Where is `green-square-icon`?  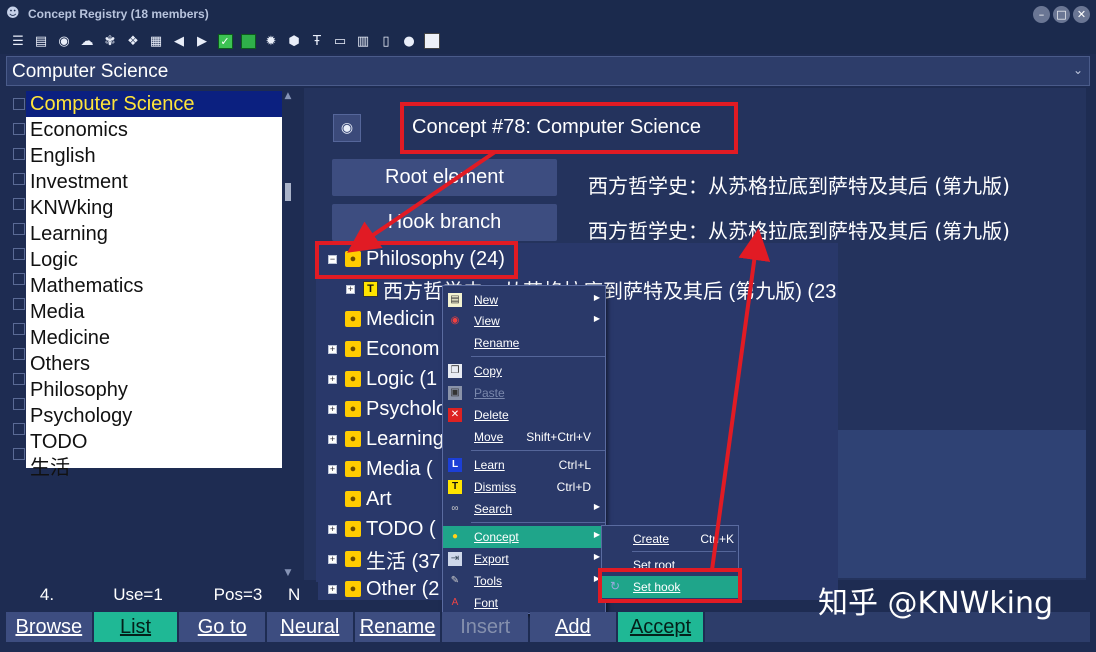 green-square-icon is located at coordinates (248, 41).